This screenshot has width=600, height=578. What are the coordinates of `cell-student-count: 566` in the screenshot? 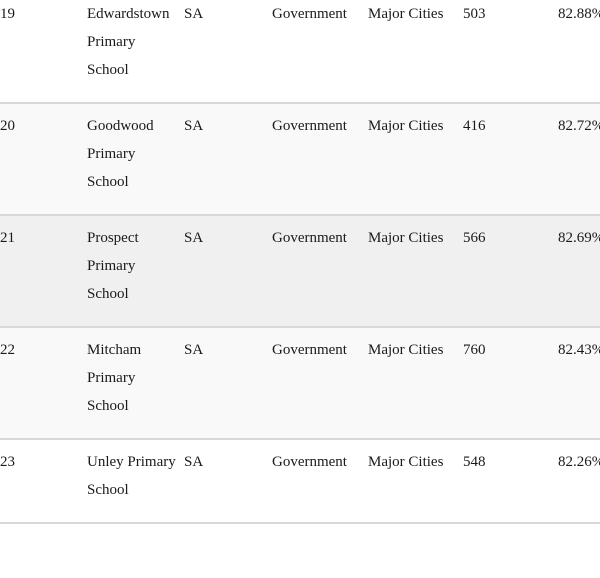 It's located at (474, 238).